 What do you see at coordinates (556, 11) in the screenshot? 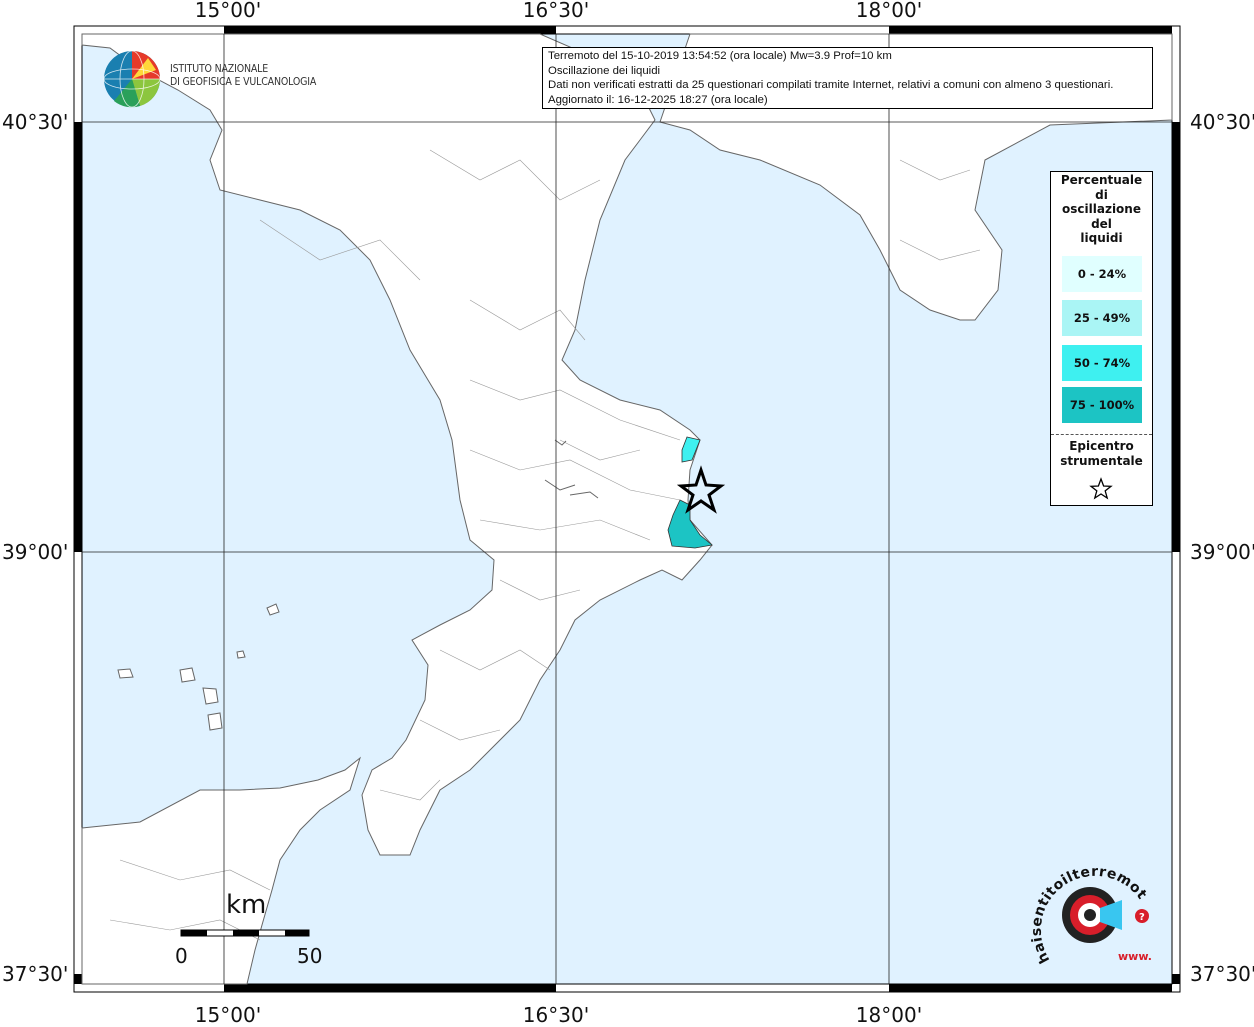
I see `lon-tick-top-2: 16°30'` at bounding box center [556, 11].